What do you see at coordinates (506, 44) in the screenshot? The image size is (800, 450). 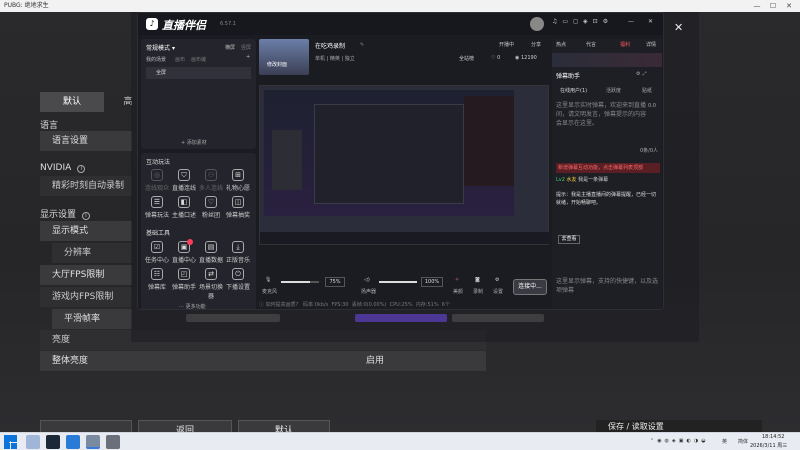 I see `live-status: 开播中` at bounding box center [506, 44].